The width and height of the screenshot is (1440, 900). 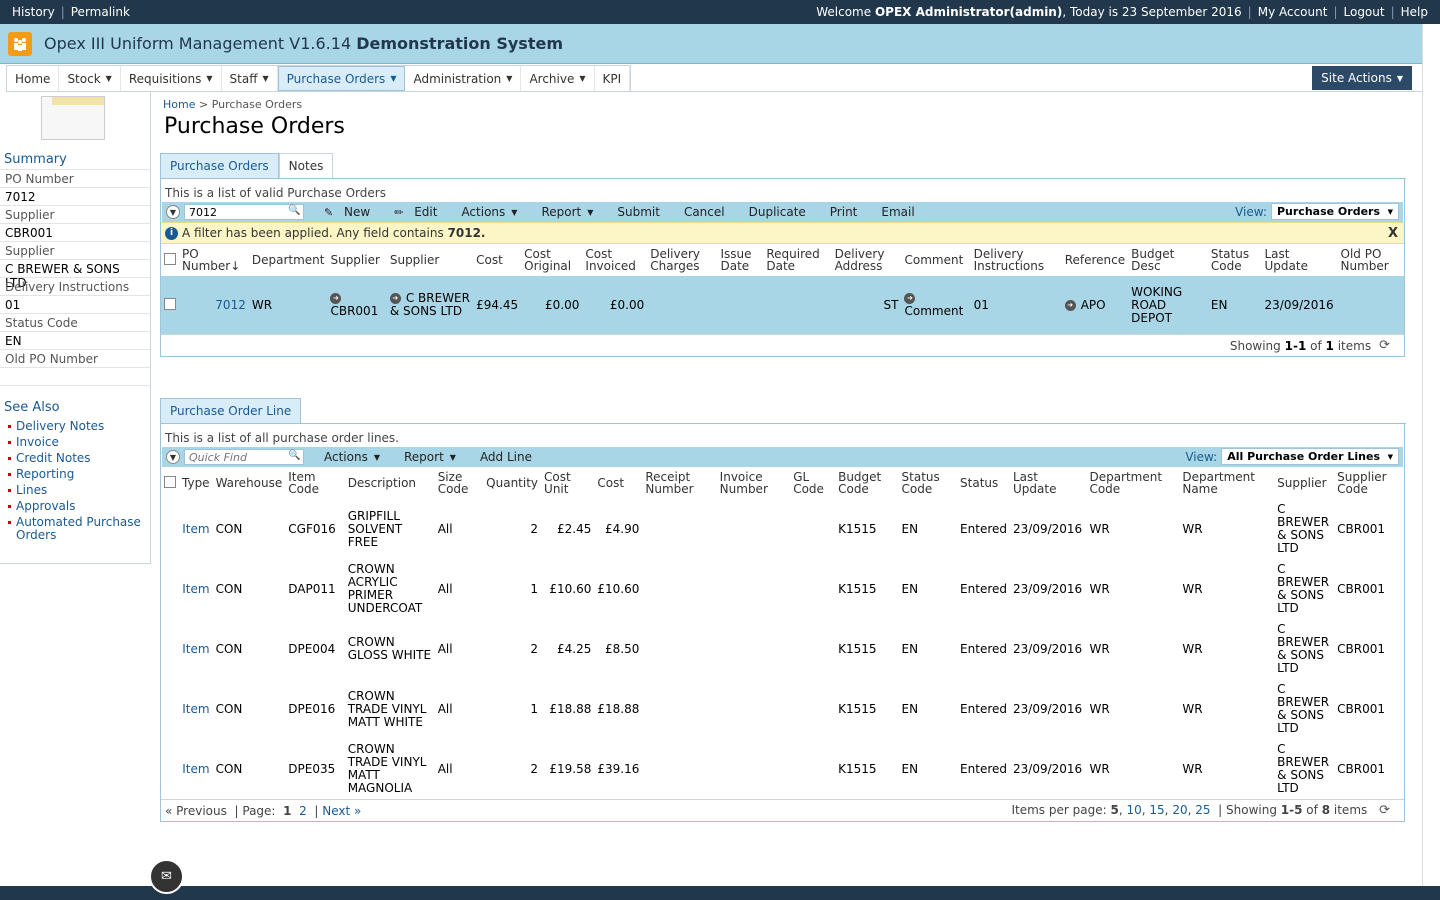 I want to click on tab-purchase-orders: Purchase Orders, so click(x=219, y=165).